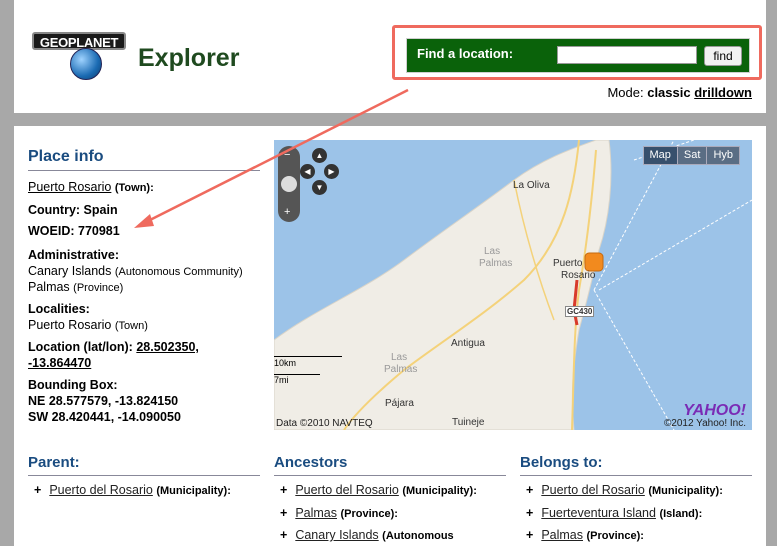 The width and height of the screenshot is (777, 546). Describe the element at coordinates (73, 385) in the screenshot. I see `bbox-label: Bounding Box:` at that location.